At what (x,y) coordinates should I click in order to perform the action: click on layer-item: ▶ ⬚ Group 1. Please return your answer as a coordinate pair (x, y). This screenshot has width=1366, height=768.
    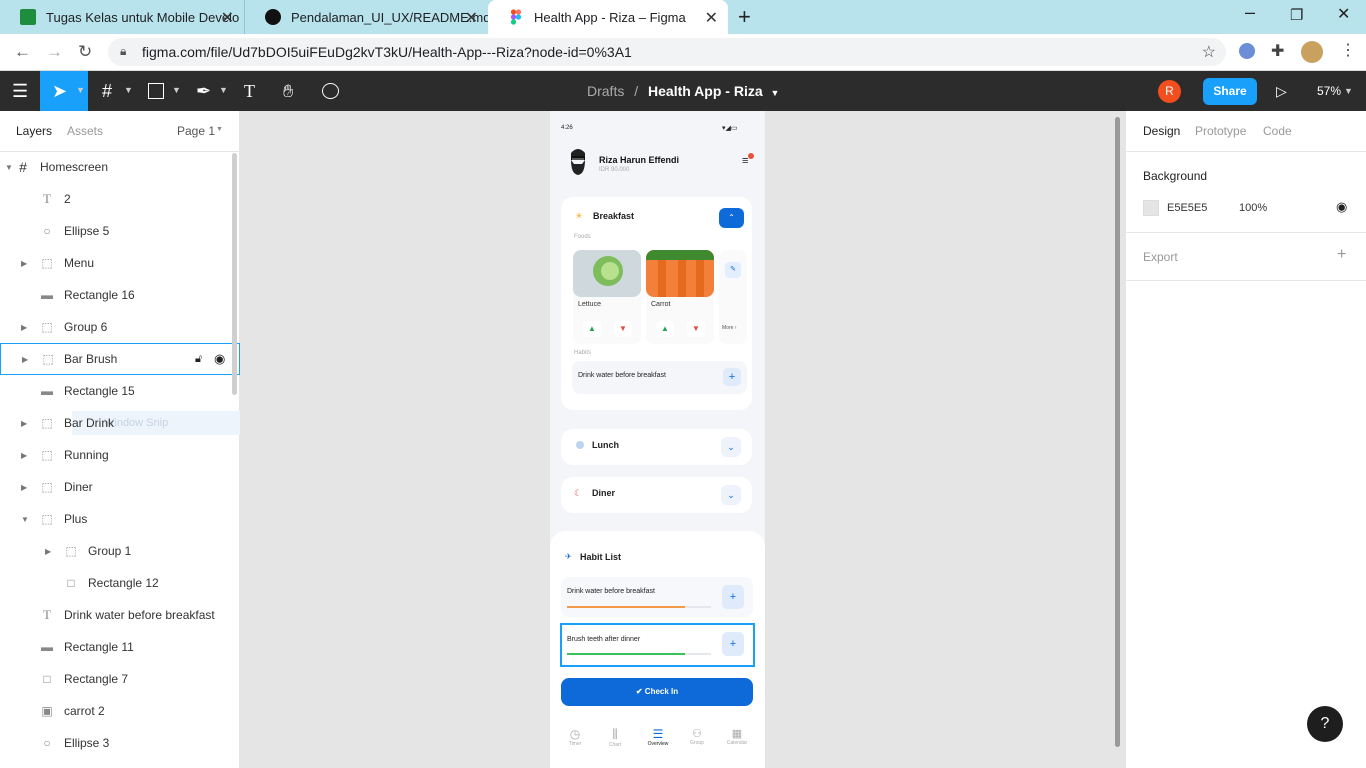
    Looking at the image, I should click on (120, 551).